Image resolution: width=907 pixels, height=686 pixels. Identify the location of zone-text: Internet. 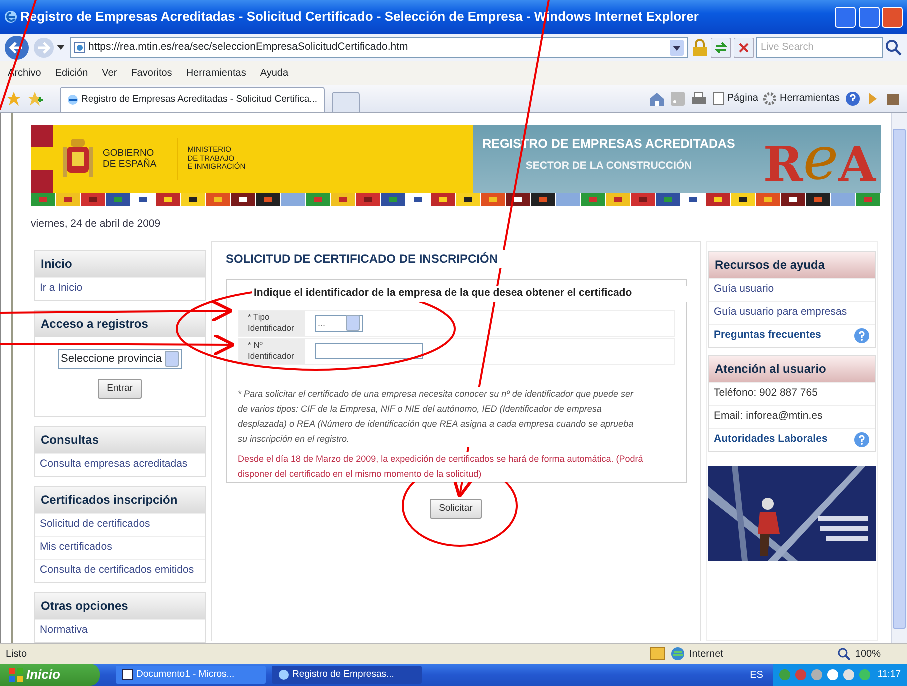
(707, 655).